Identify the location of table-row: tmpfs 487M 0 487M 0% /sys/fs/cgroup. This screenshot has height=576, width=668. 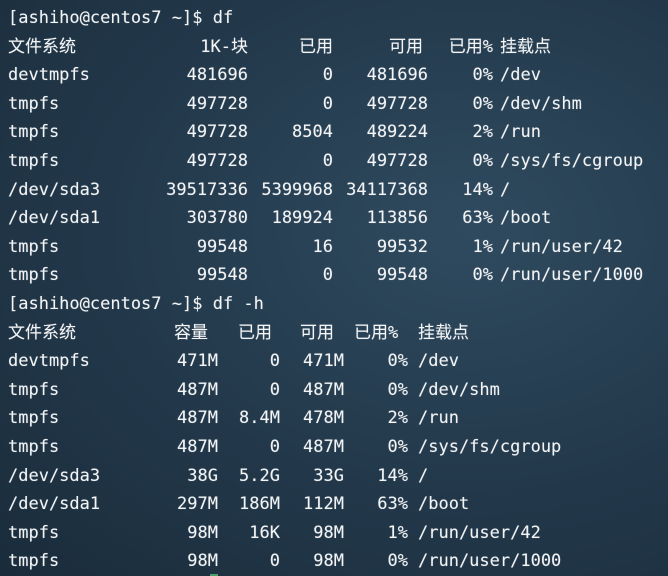
(338, 447).